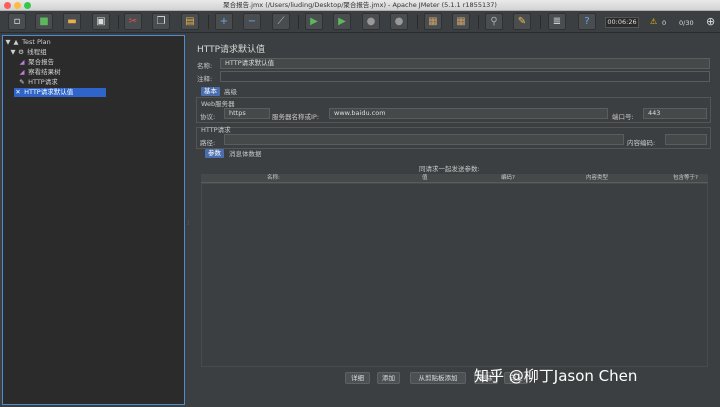  I want to click on start-no-pause-icon: ▶, so click(342, 21).